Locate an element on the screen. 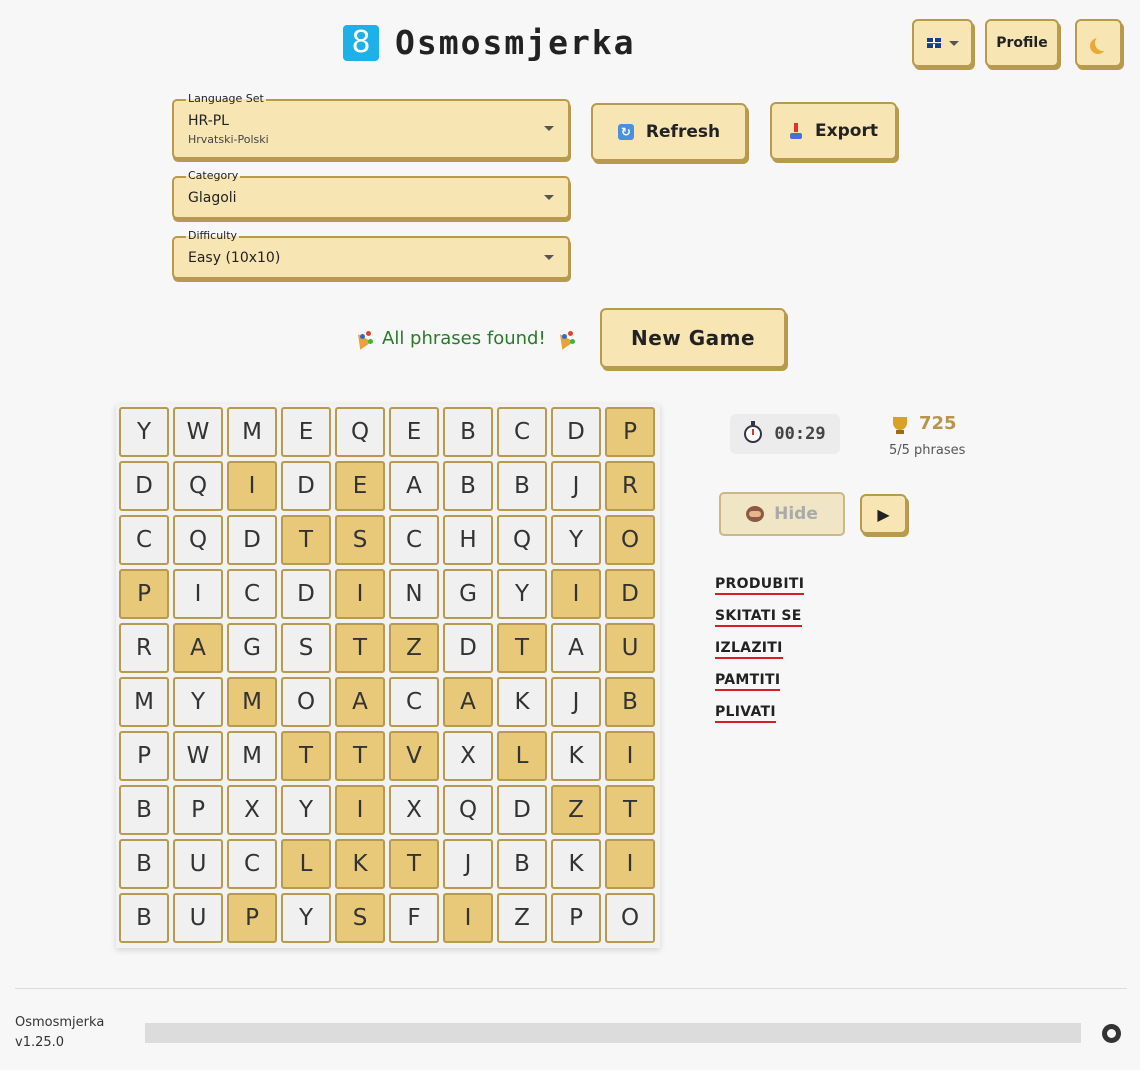  grid-cell: N is located at coordinates (414, 594).